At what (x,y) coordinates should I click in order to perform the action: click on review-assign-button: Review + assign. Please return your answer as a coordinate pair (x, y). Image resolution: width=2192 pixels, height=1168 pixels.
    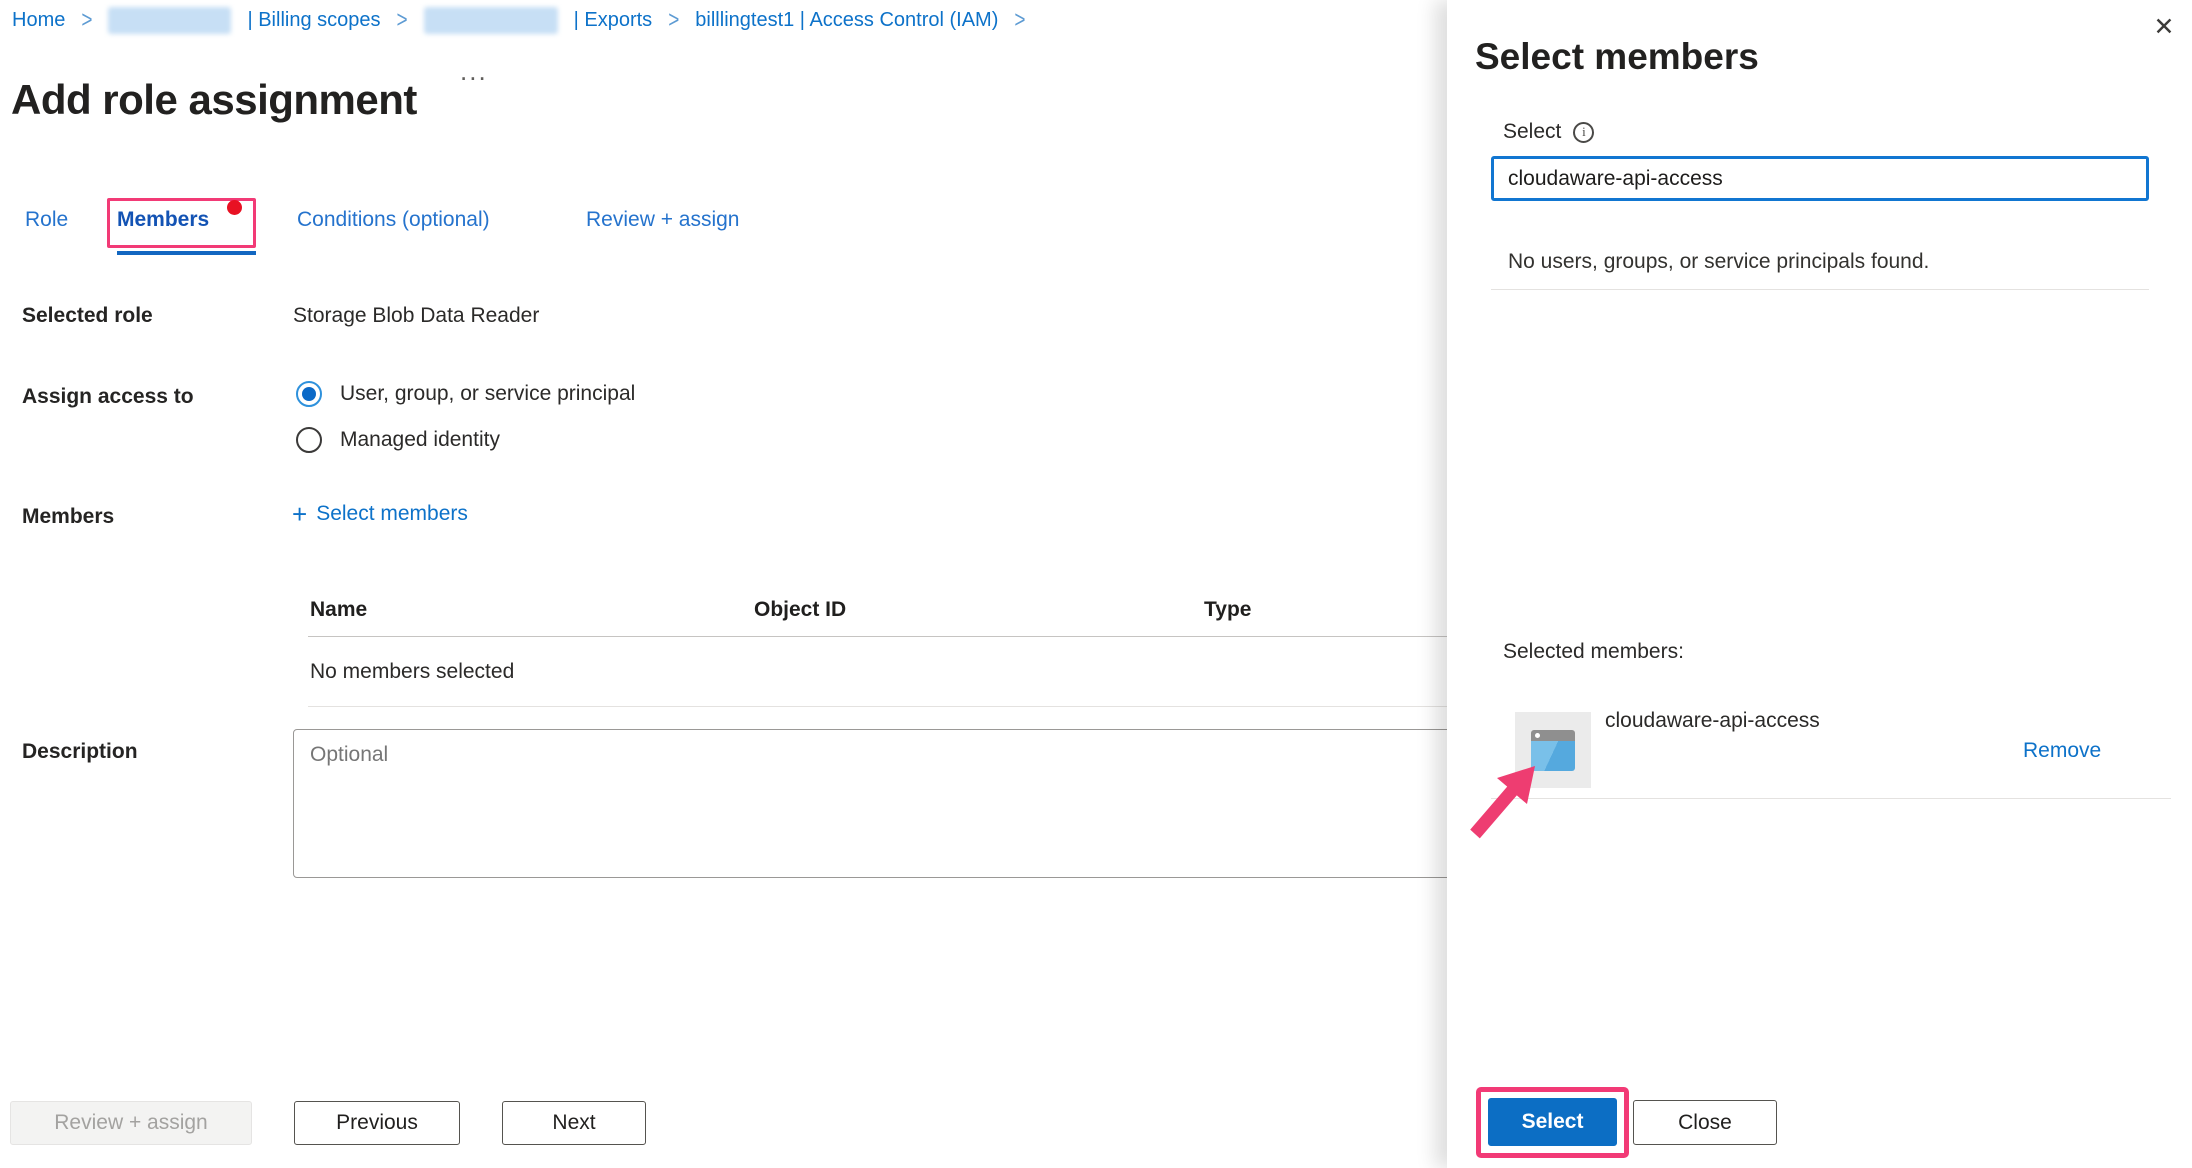
    Looking at the image, I should click on (131, 1123).